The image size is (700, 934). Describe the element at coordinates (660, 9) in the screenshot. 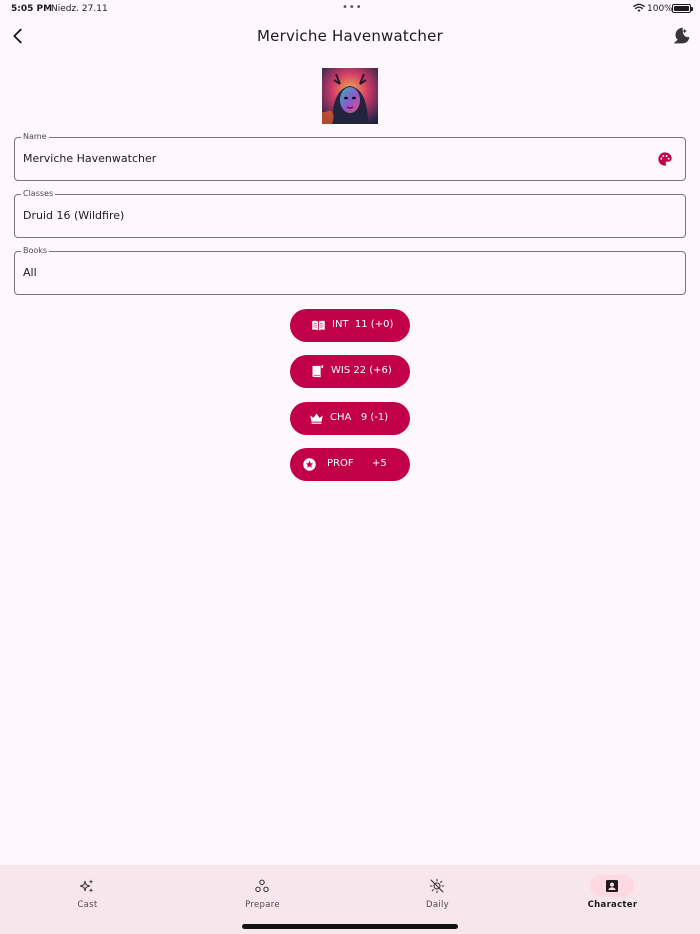

I see `battery-percent: 100%` at that location.